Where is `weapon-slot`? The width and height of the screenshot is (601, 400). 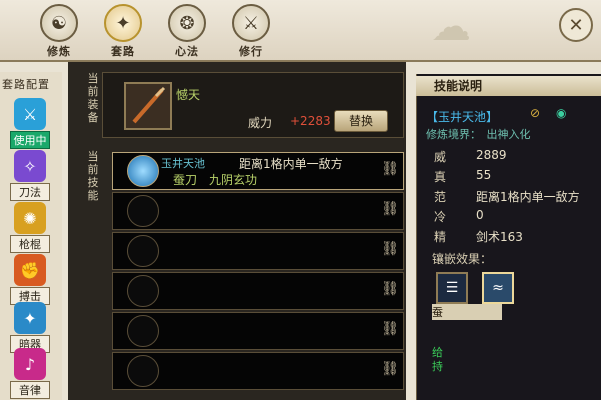
weapon-slot is located at coordinates (148, 106).